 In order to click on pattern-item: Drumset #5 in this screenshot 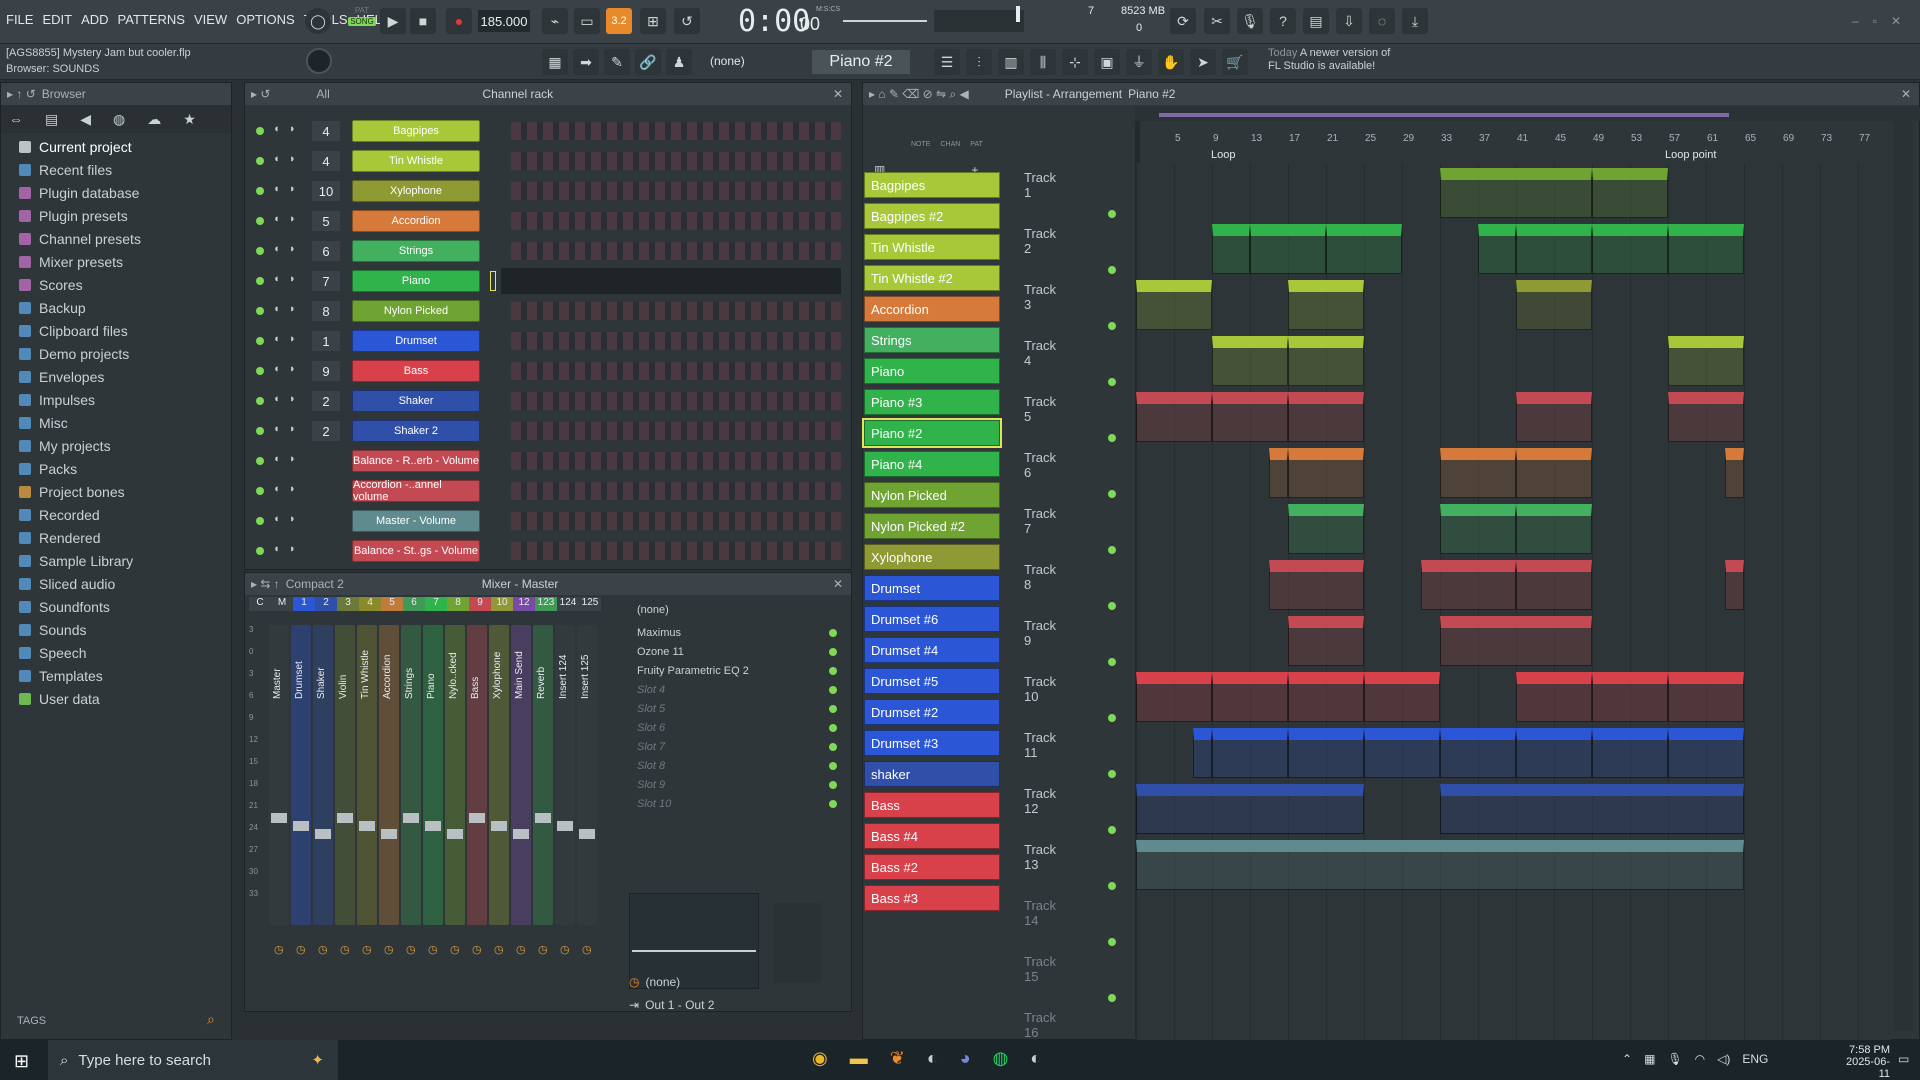, I will do `click(932, 681)`.